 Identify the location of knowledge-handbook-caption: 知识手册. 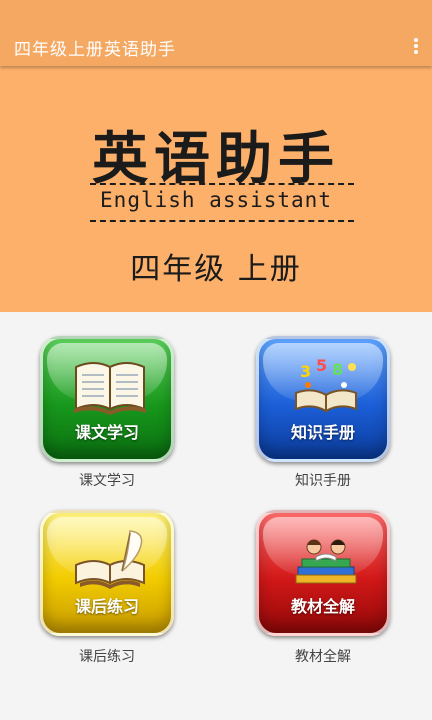
(323, 481).